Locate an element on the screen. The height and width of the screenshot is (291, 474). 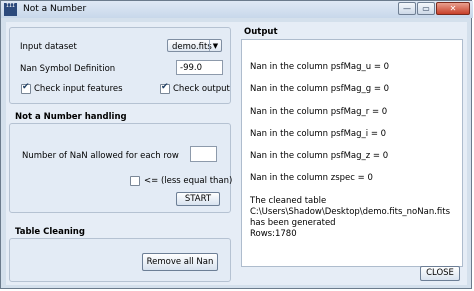
minimize-icon: — is located at coordinates (407, 8).